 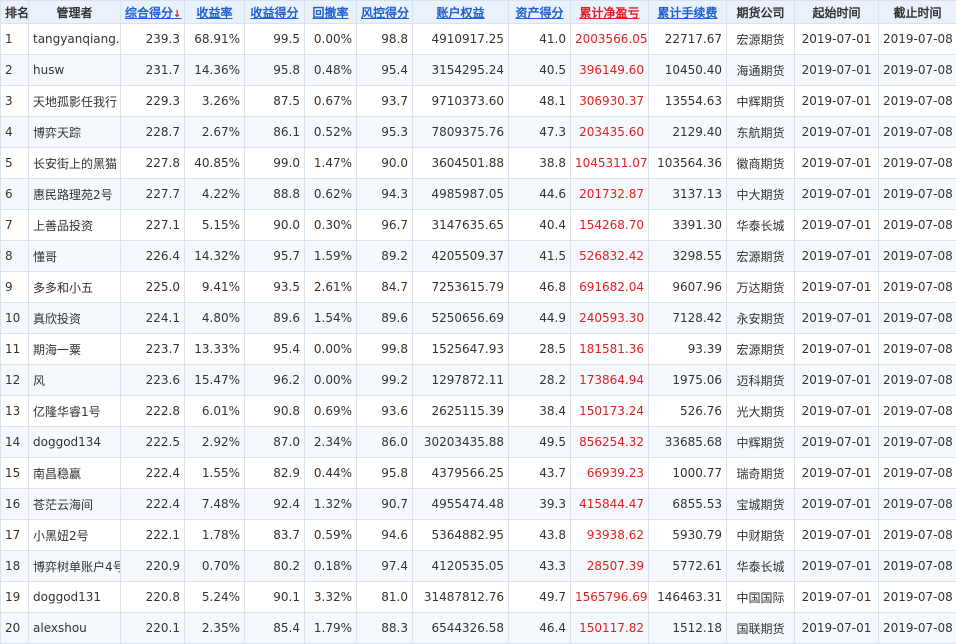 I want to click on equity-cell: 30203435.88, so click(x=461, y=442).